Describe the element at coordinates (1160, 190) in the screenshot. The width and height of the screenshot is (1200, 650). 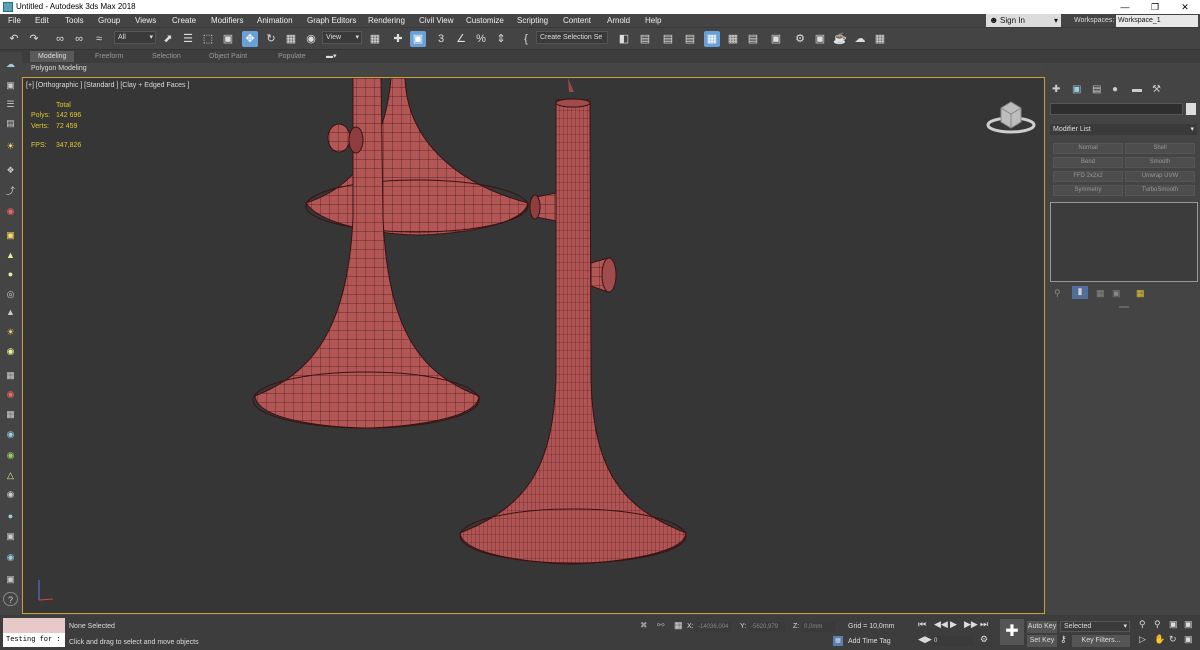
I see `modifier-button: TurboSmooth` at that location.